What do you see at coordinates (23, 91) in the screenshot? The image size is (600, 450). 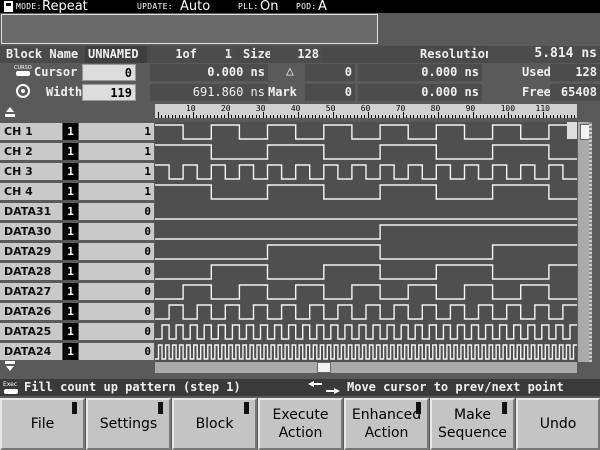 I see `width-icon` at bounding box center [23, 91].